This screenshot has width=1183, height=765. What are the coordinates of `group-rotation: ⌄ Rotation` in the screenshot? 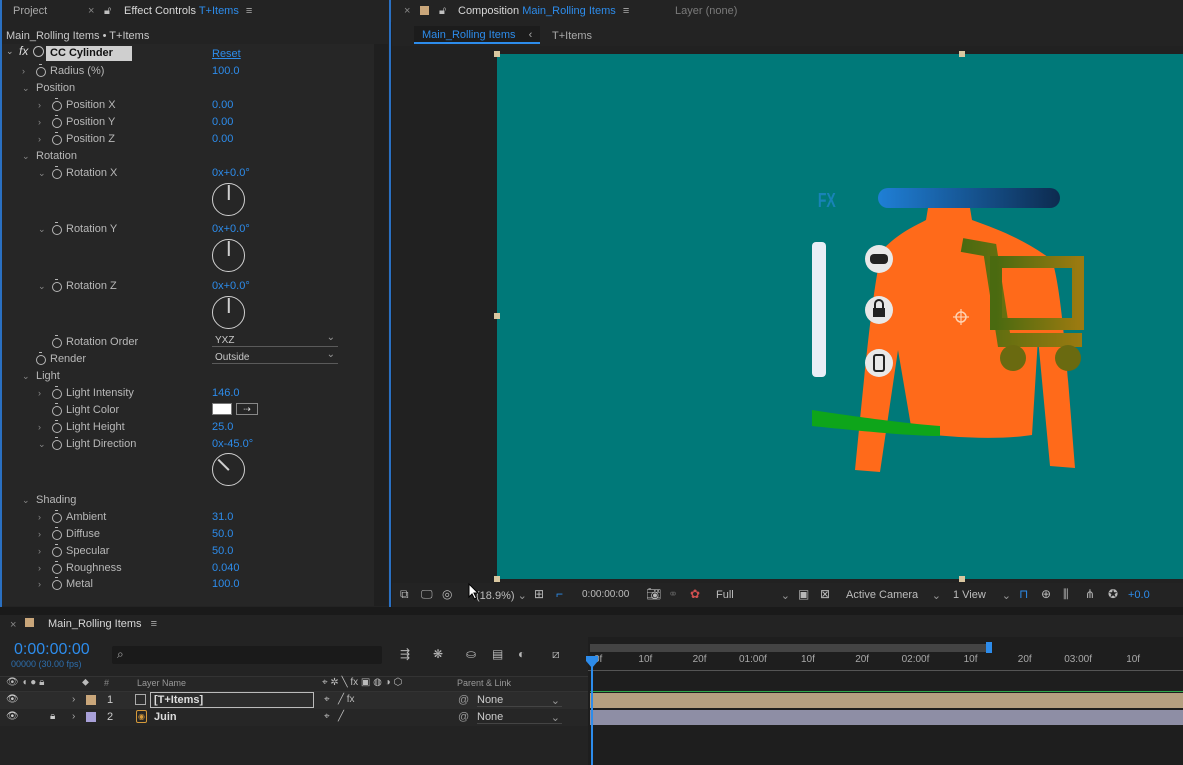 It's located at (186, 156).